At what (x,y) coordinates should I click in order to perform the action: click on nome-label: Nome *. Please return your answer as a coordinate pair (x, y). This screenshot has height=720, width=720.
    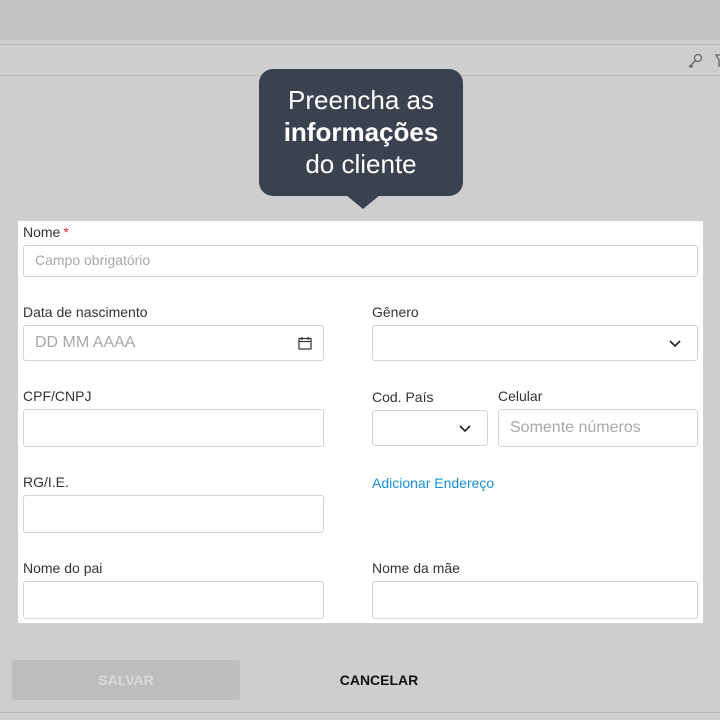
    Looking at the image, I should click on (46, 232).